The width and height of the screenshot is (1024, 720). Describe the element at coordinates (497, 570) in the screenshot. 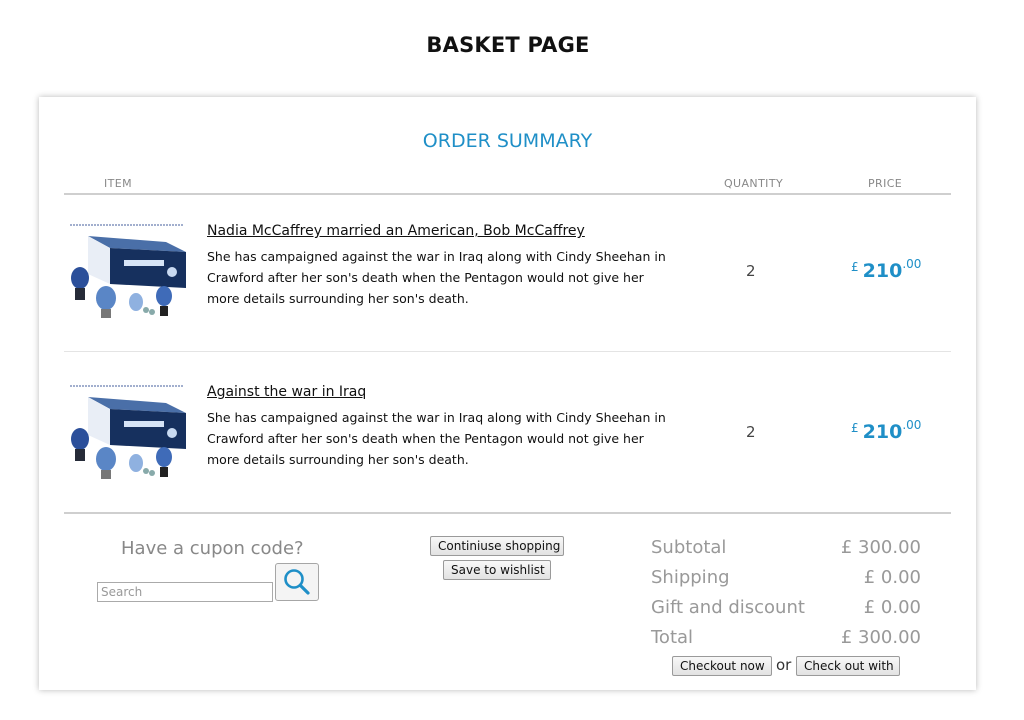

I see `save-to-wishlist-button: Save to wishlist` at that location.